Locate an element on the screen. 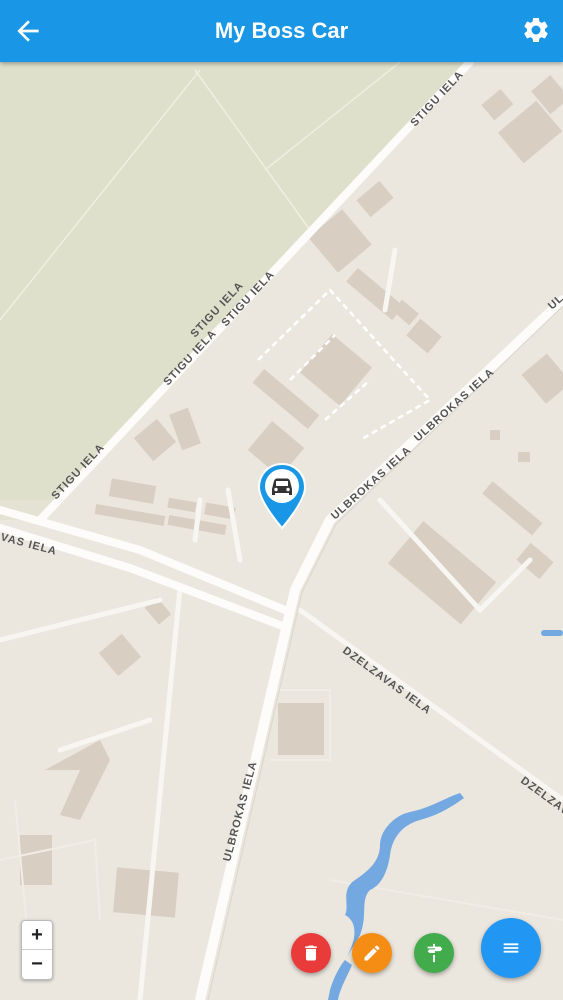 This screenshot has height=1000, width=563. trash-icon is located at coordinates (311, 953).